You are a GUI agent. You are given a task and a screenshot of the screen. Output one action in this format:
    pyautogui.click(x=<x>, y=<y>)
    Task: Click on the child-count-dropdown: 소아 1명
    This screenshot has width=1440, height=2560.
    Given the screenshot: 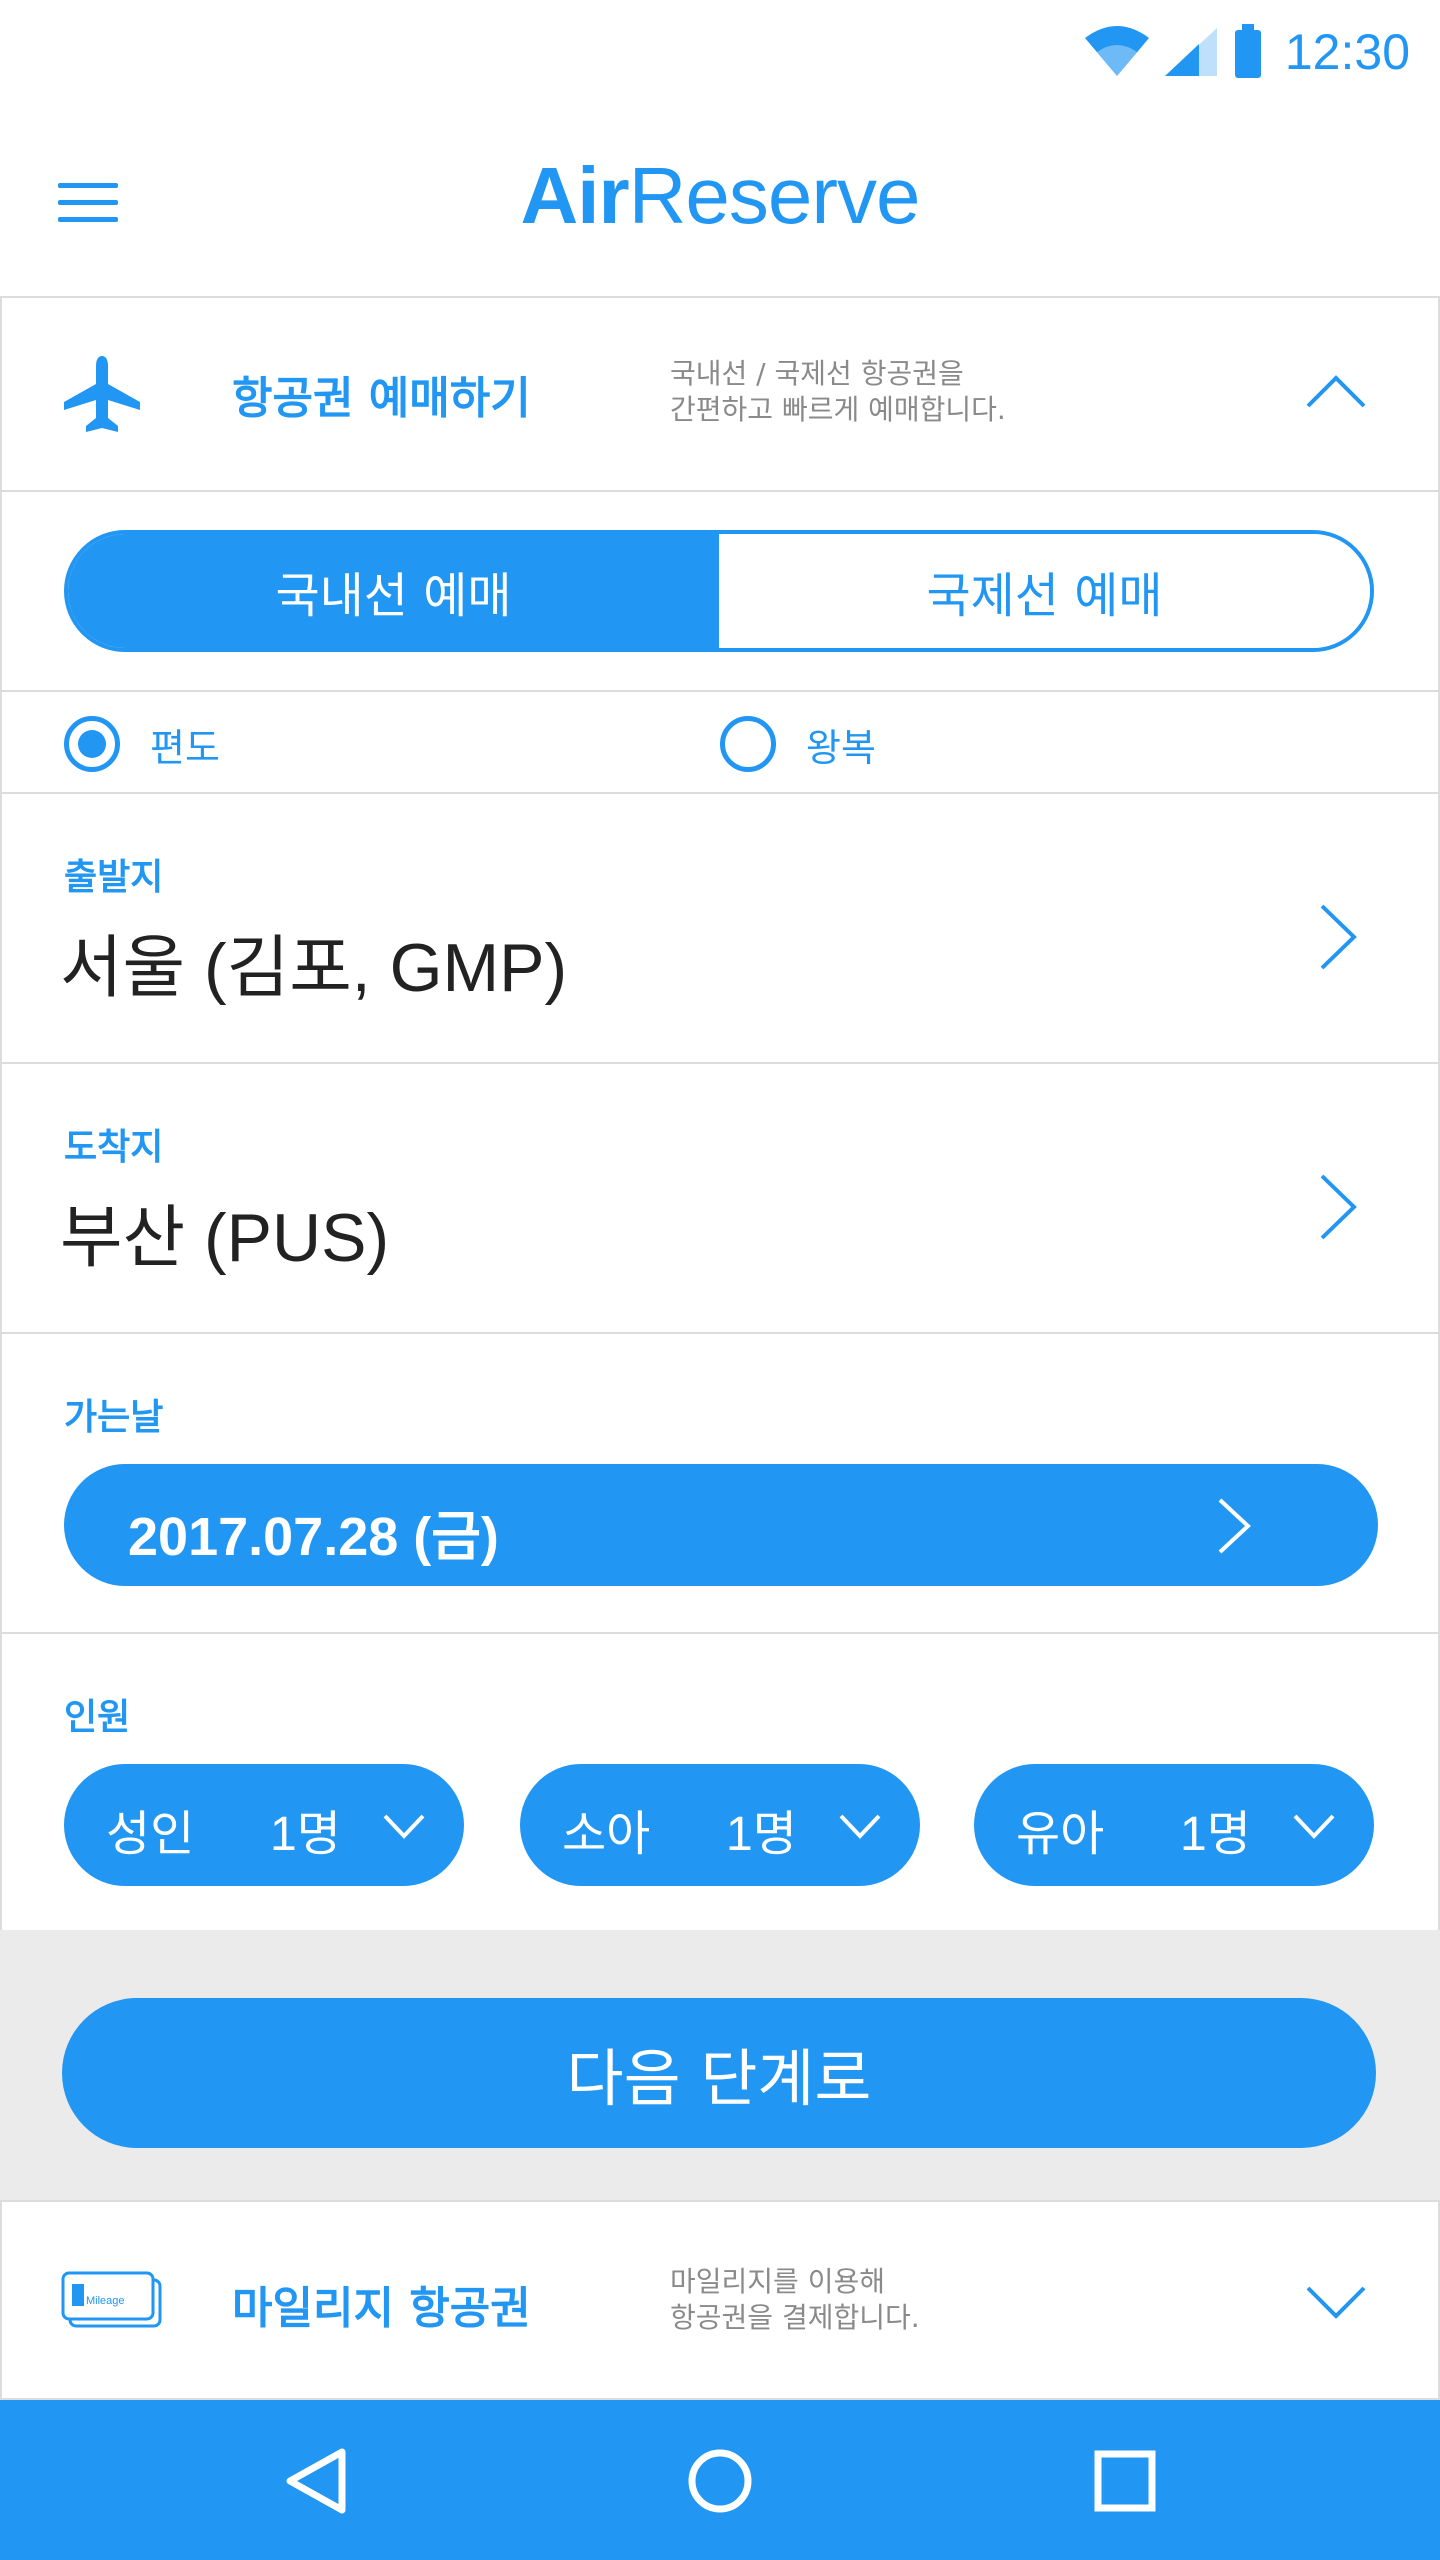 What is the action you would take?
    pyautogui.click(x=720, y=1825)
    